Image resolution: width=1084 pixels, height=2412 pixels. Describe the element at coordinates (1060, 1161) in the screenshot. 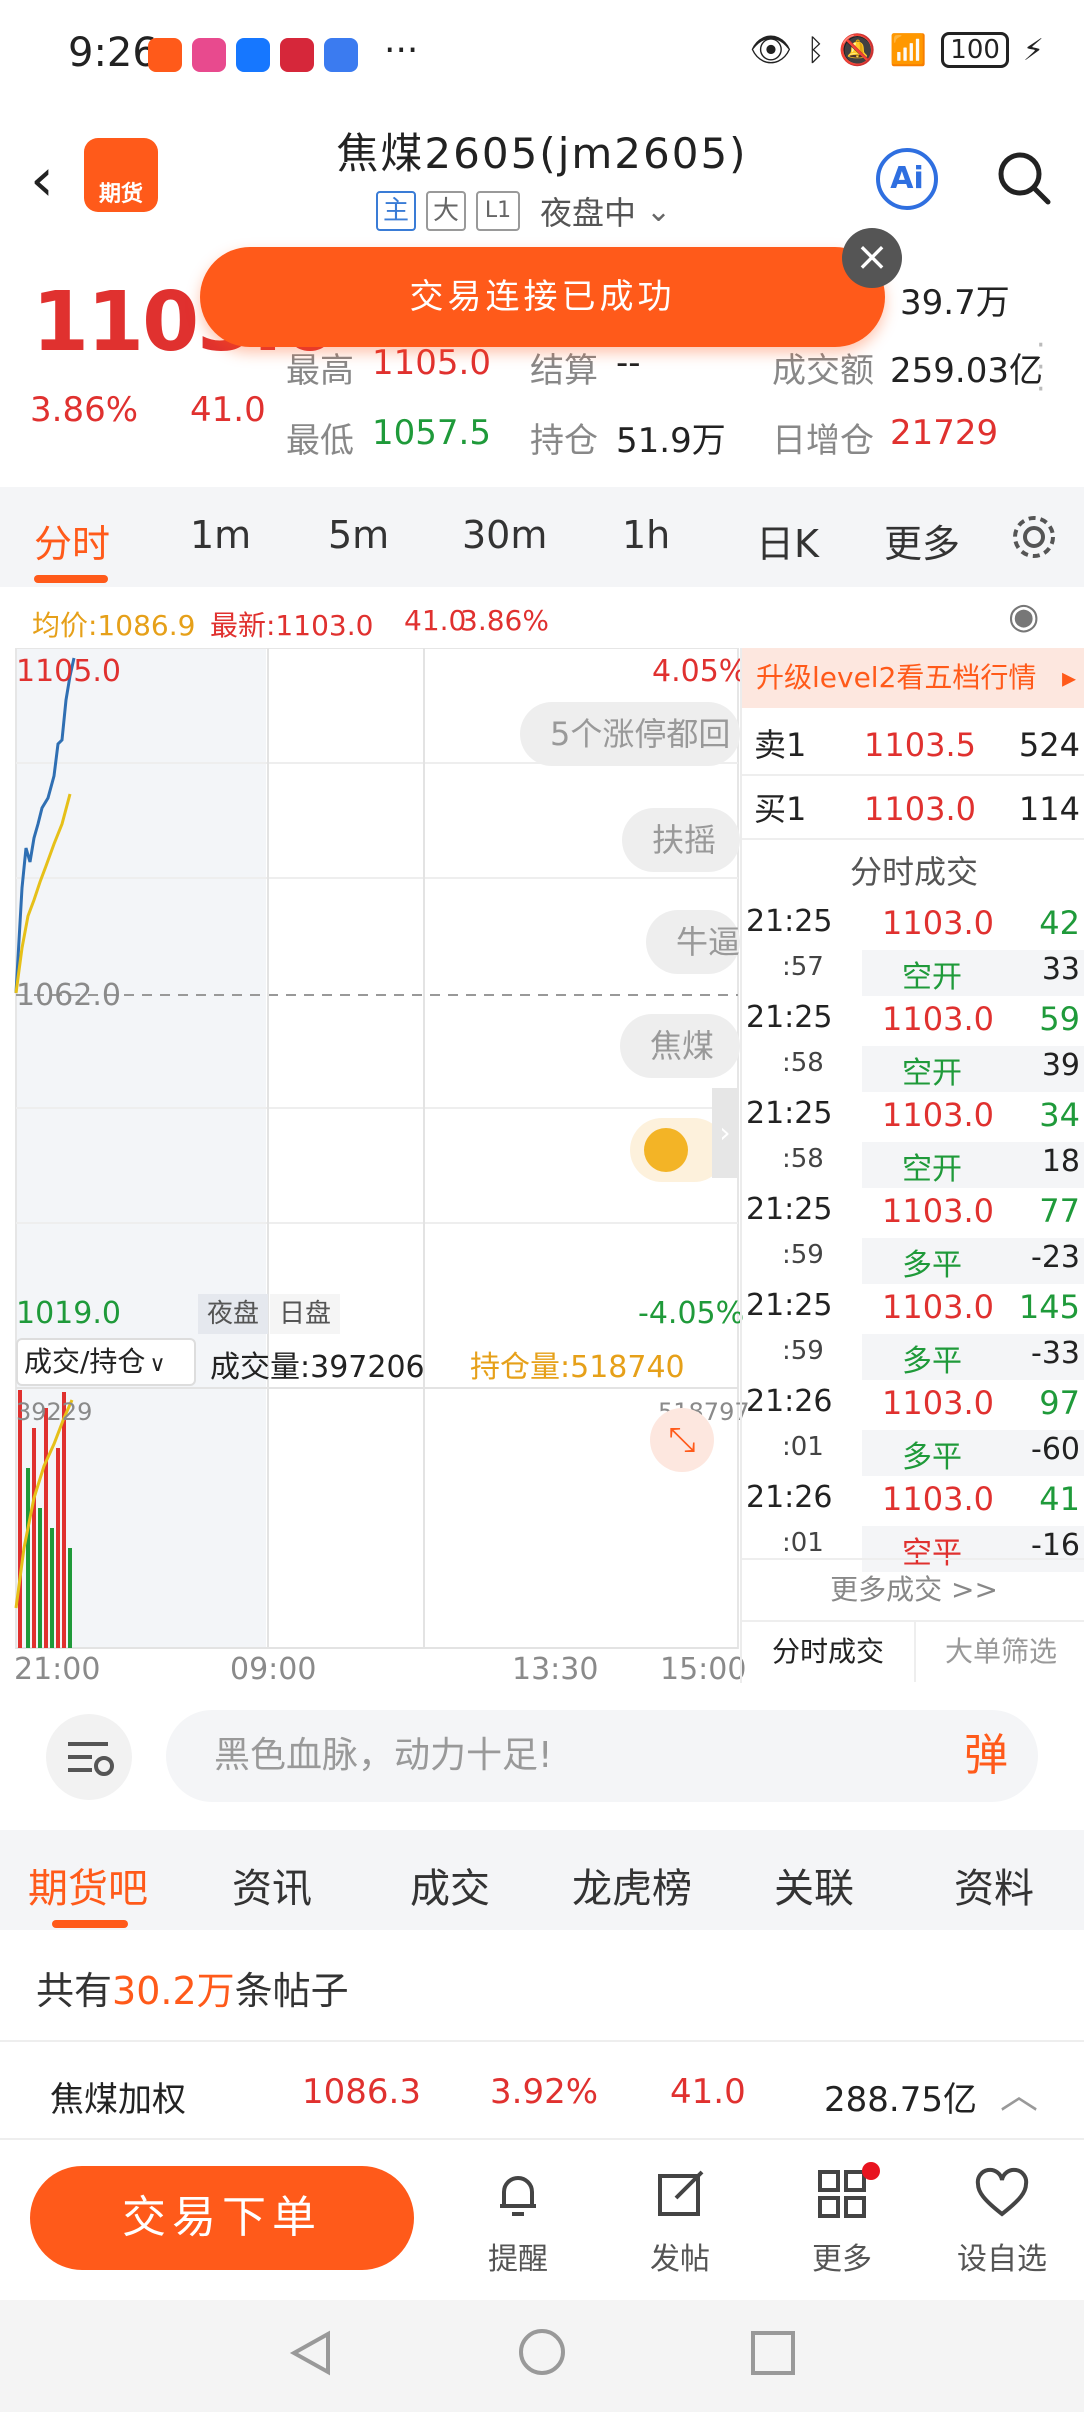

I see `tick-oi-change: 18` at that location.